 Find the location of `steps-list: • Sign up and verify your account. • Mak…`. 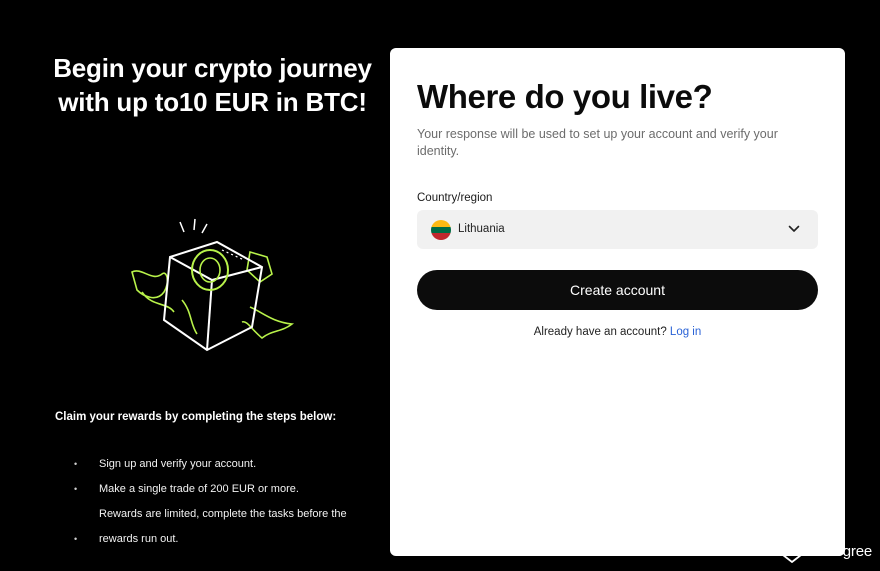

steps-list: • Sign up and verify your account. • Mak… is located at coordinates (208, 502).